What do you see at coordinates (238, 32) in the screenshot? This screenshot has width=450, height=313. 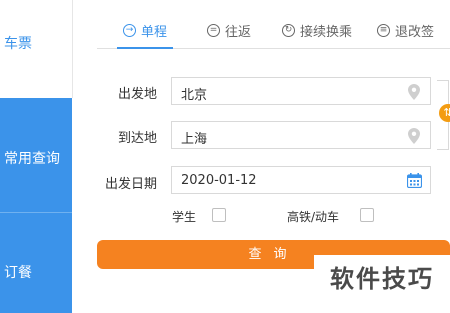 I see `tab-label: 往返` at bounding box center [238, 32].